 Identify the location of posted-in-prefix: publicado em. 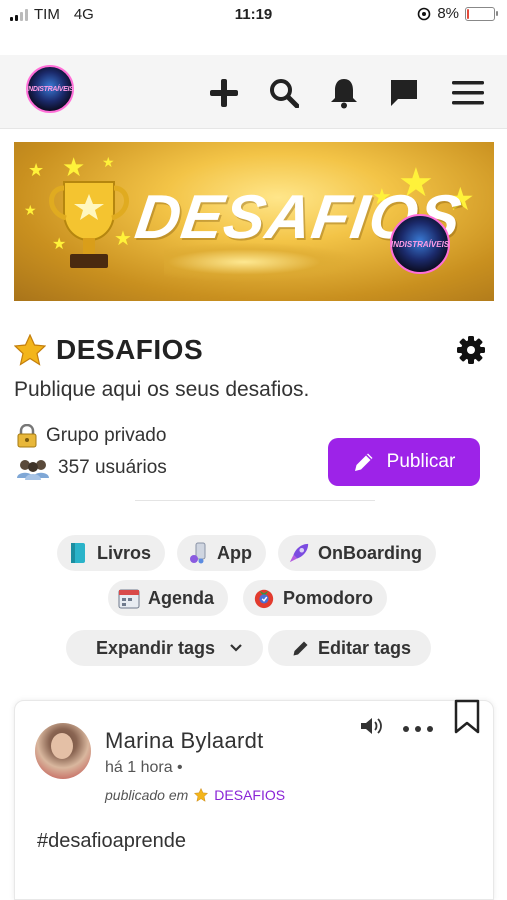
(147, 795).